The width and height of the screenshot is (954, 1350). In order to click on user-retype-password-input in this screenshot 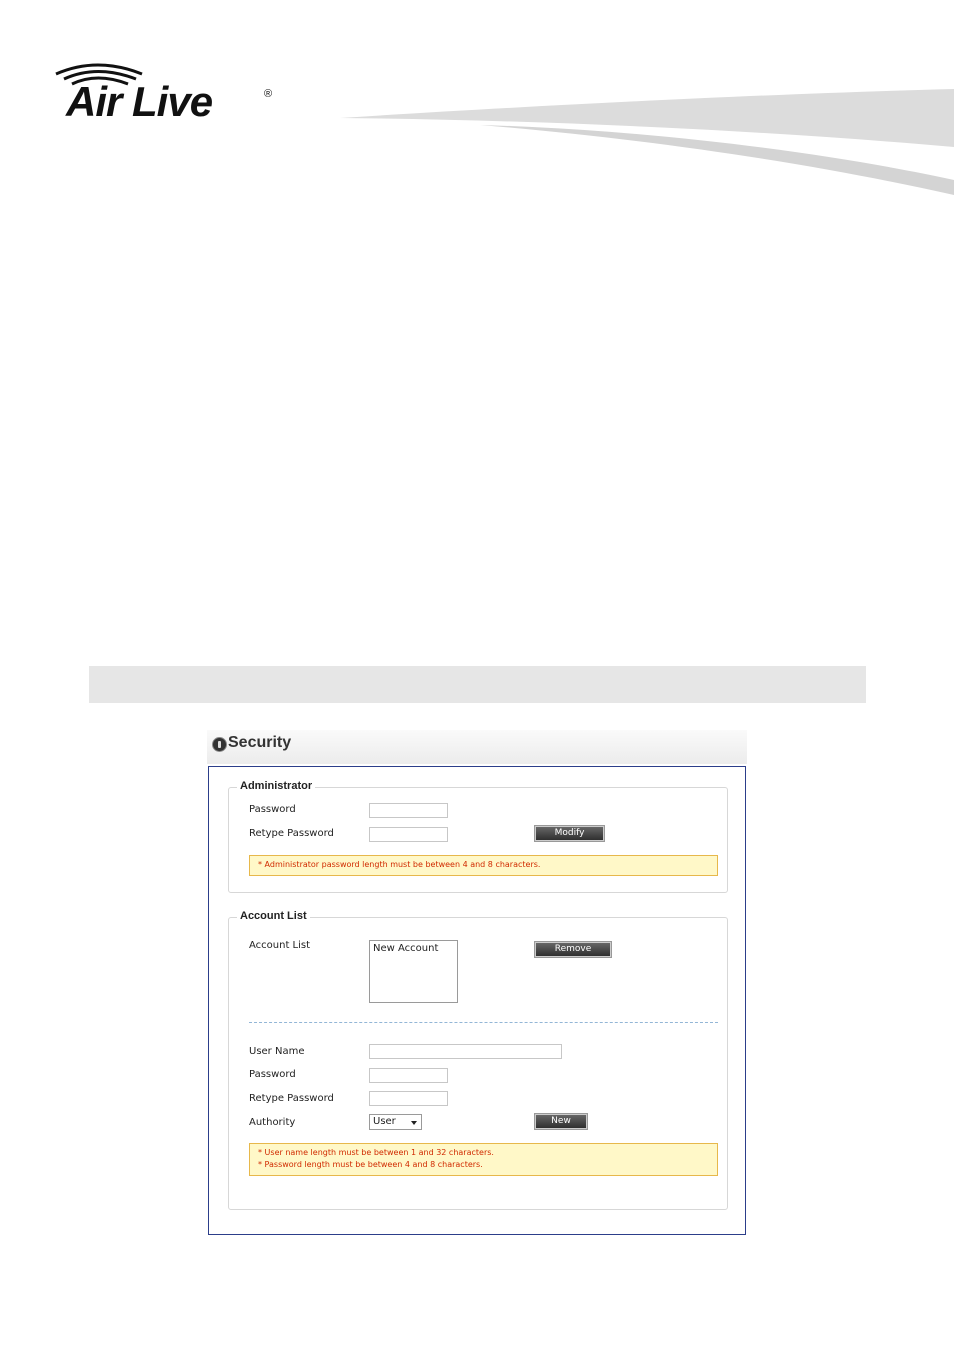, I will do `click(408, 1098)`.